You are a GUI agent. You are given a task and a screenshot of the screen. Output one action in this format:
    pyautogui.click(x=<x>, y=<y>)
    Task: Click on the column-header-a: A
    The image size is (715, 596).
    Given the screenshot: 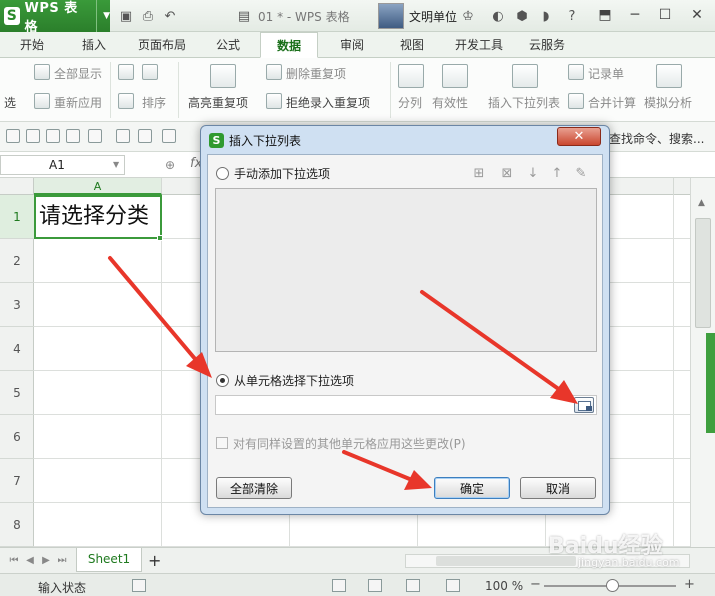 What is the action you would take?
    pyautogui.click(x=98, y=186)
    